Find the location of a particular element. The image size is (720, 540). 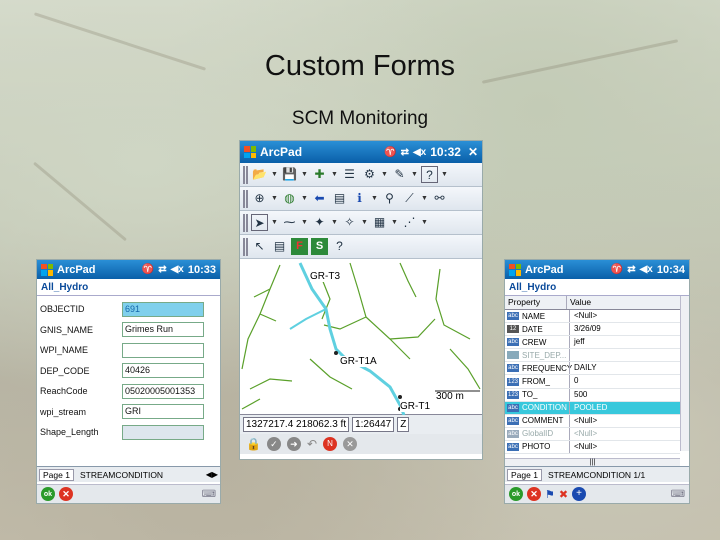

table-row: 123 TO_ 500 is located at coordinates (592, 395).